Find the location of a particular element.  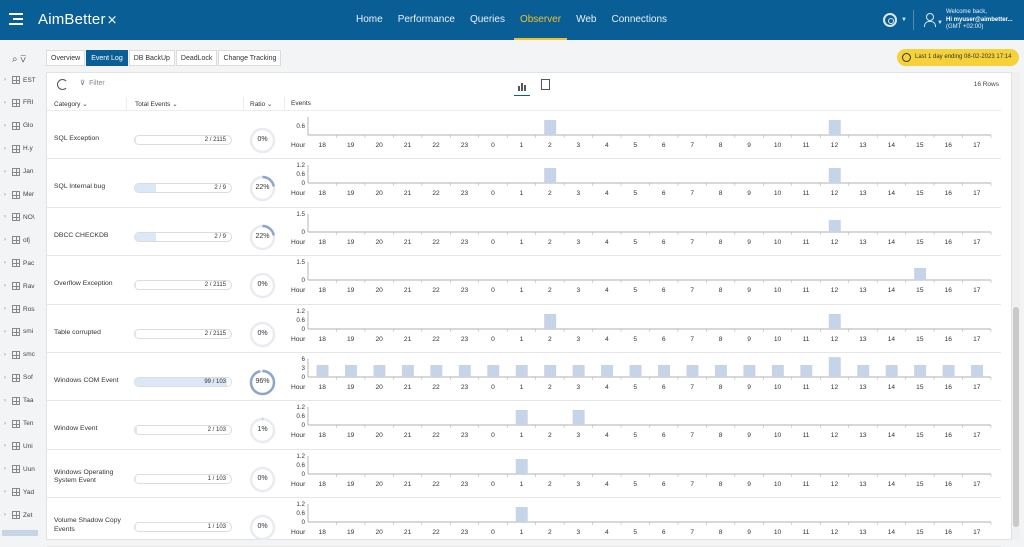

sidebar-item: ›Rav is located at coordinates (19, 286).